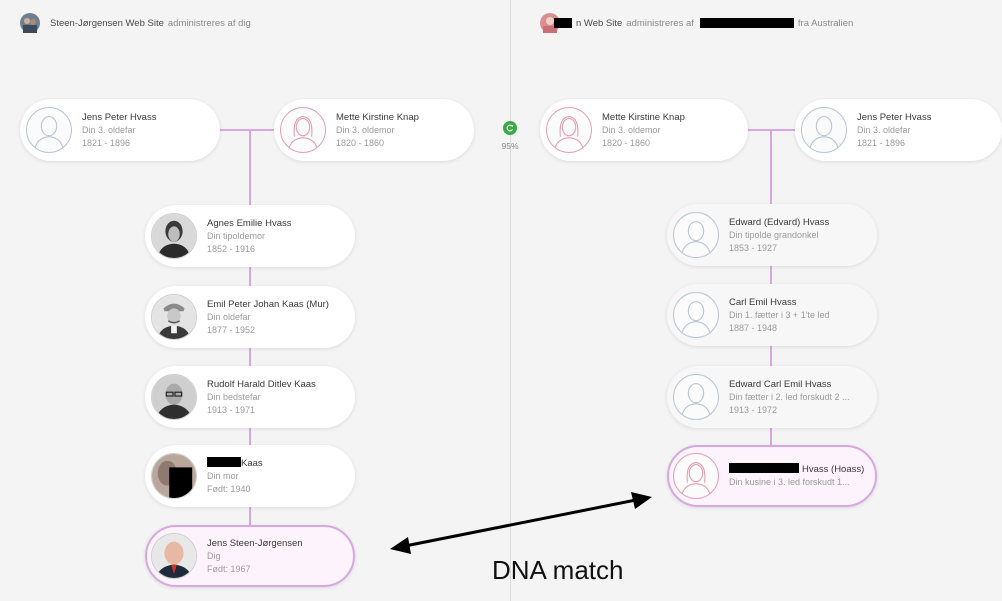 This screenshot has height=601, width=1002. What do you see at coordinates (510, 300) in the screenshot?
I see `center-divider` at bounding box center [510, 300].